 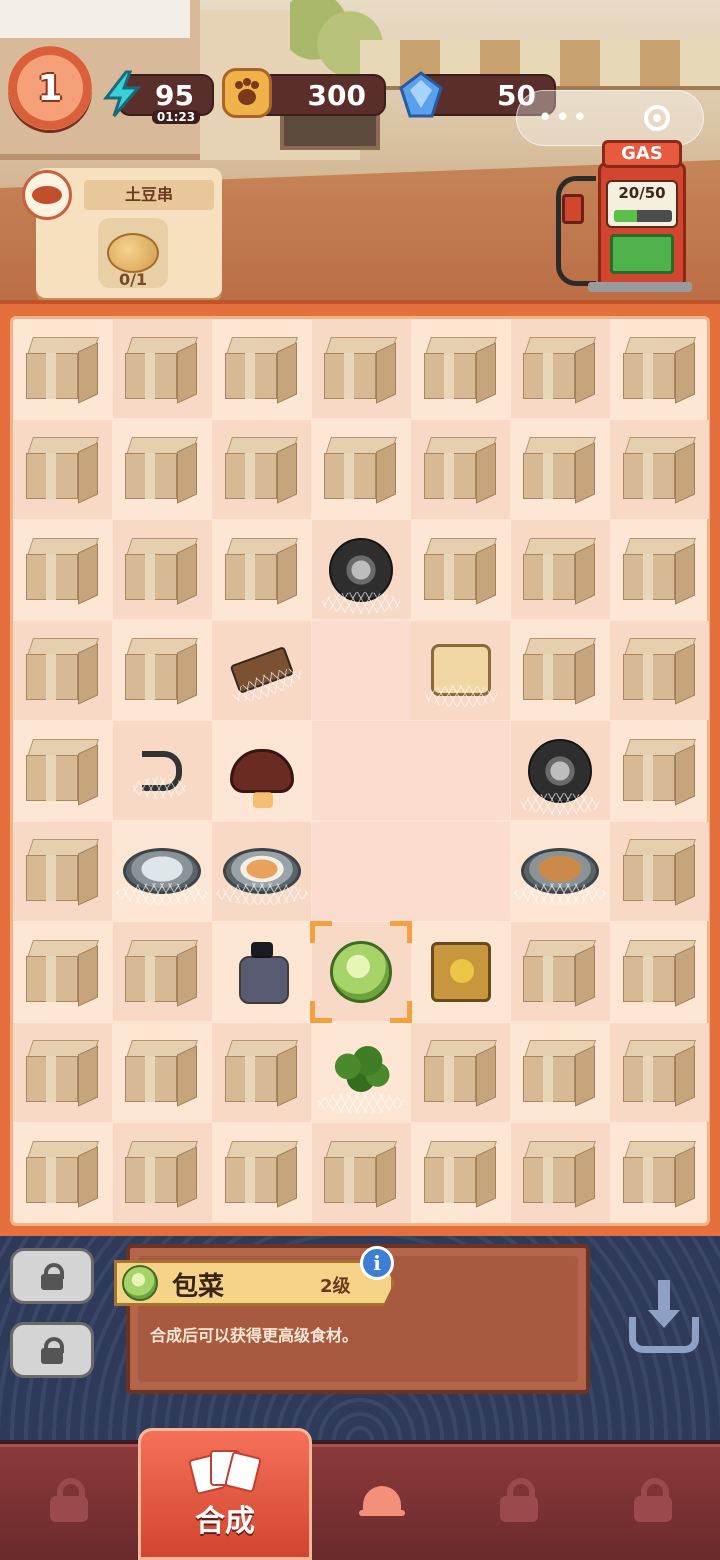 I want to click on close-target-icon, so click(x=656, y=118).